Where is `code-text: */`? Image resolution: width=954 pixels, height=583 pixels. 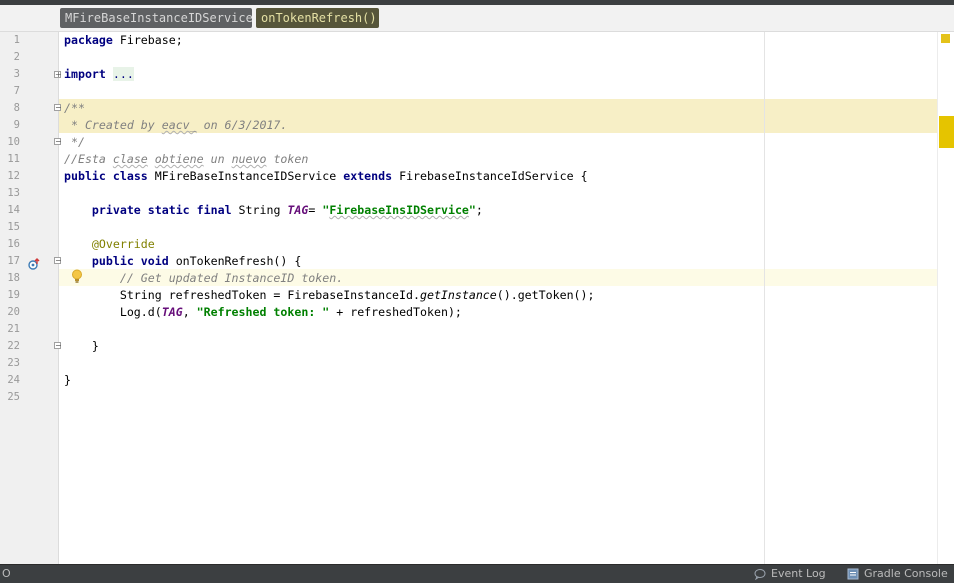 code-text: */ is located at coordinates (74, 142).